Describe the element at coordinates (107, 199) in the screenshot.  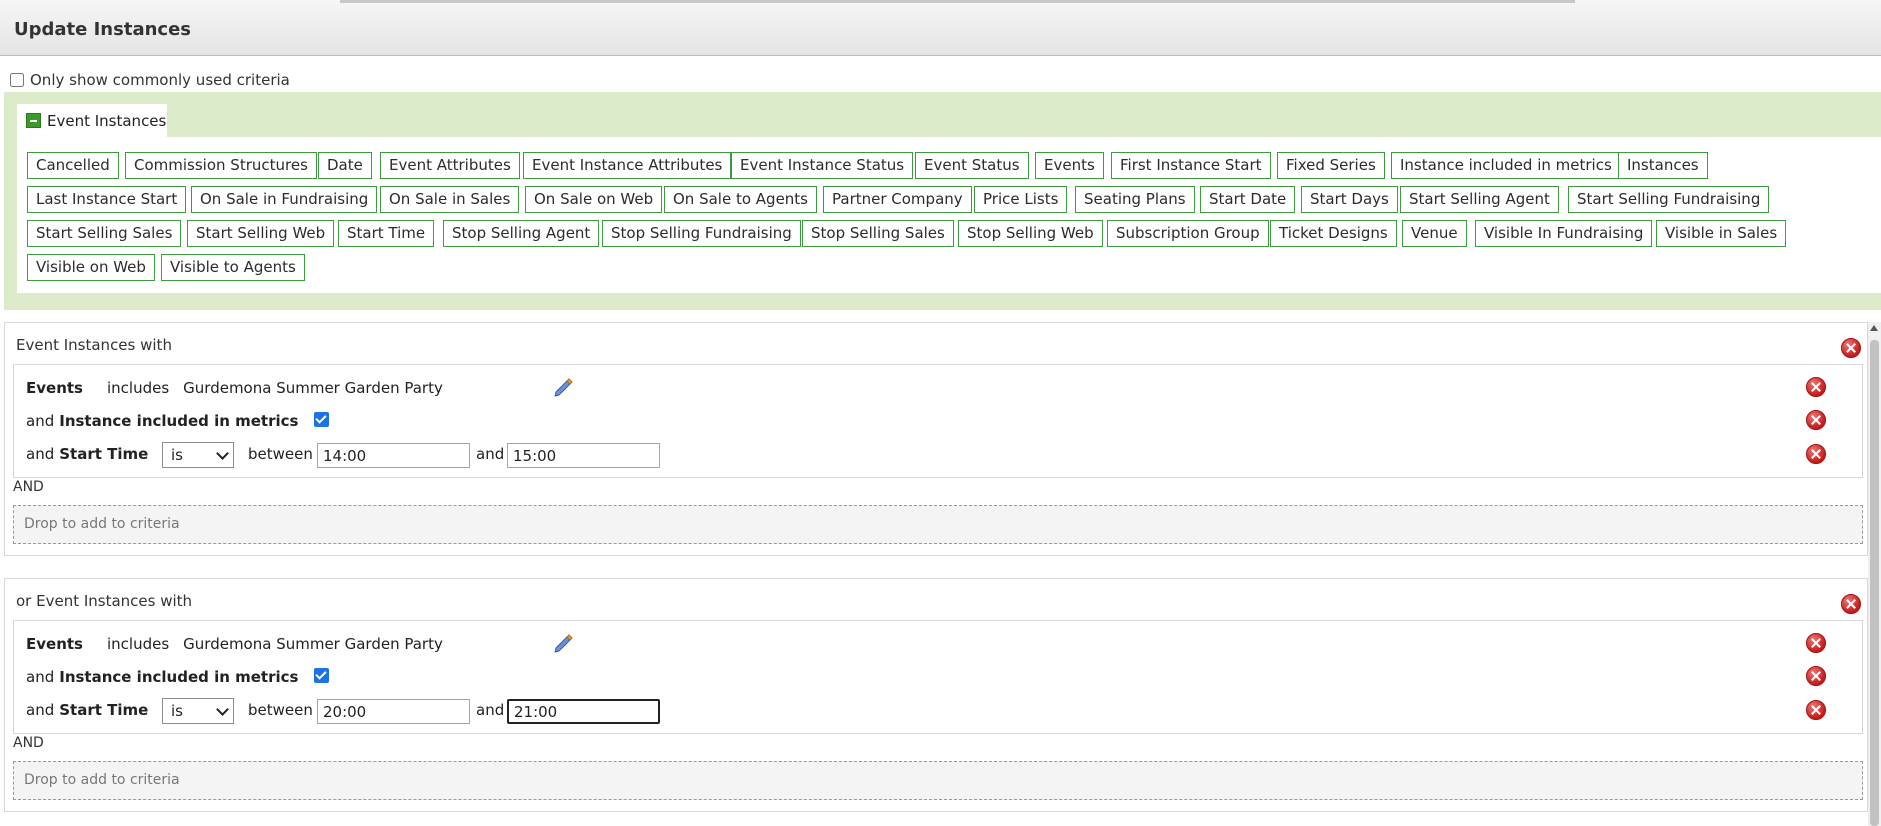
I see `criteria-chip: Last Instance Start` at that location.